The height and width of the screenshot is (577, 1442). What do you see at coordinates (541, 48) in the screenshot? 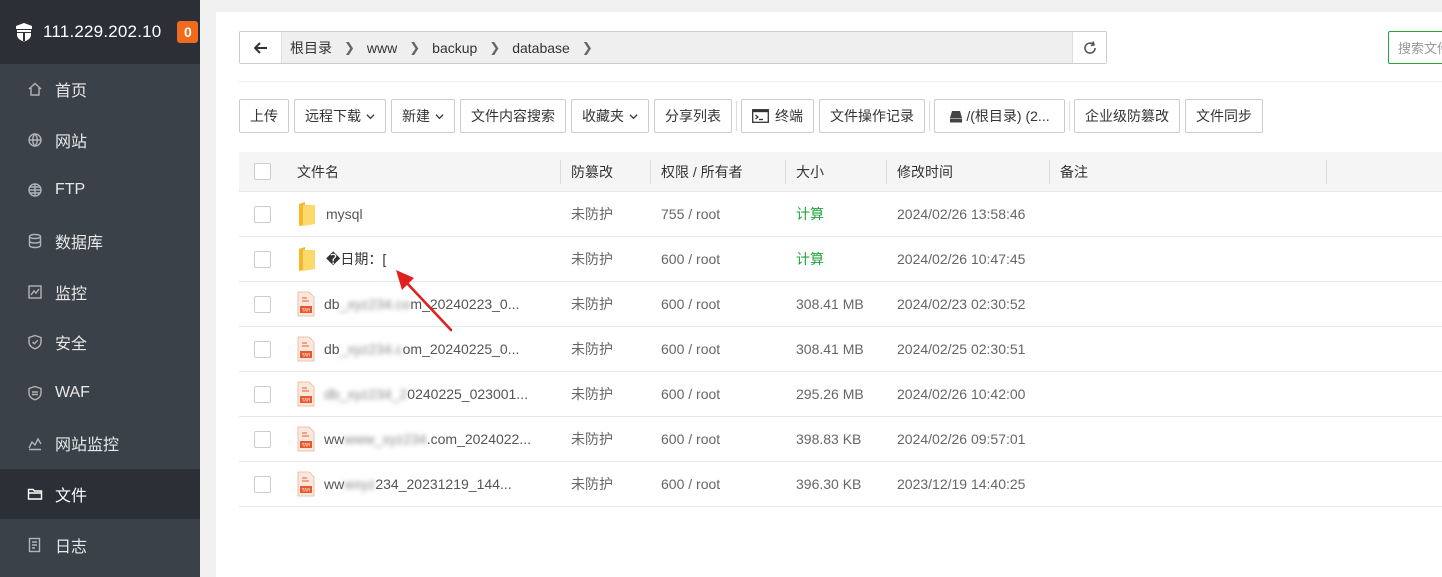
I see `breadcrumb-item-database: database` at bounding box center [541, 48].